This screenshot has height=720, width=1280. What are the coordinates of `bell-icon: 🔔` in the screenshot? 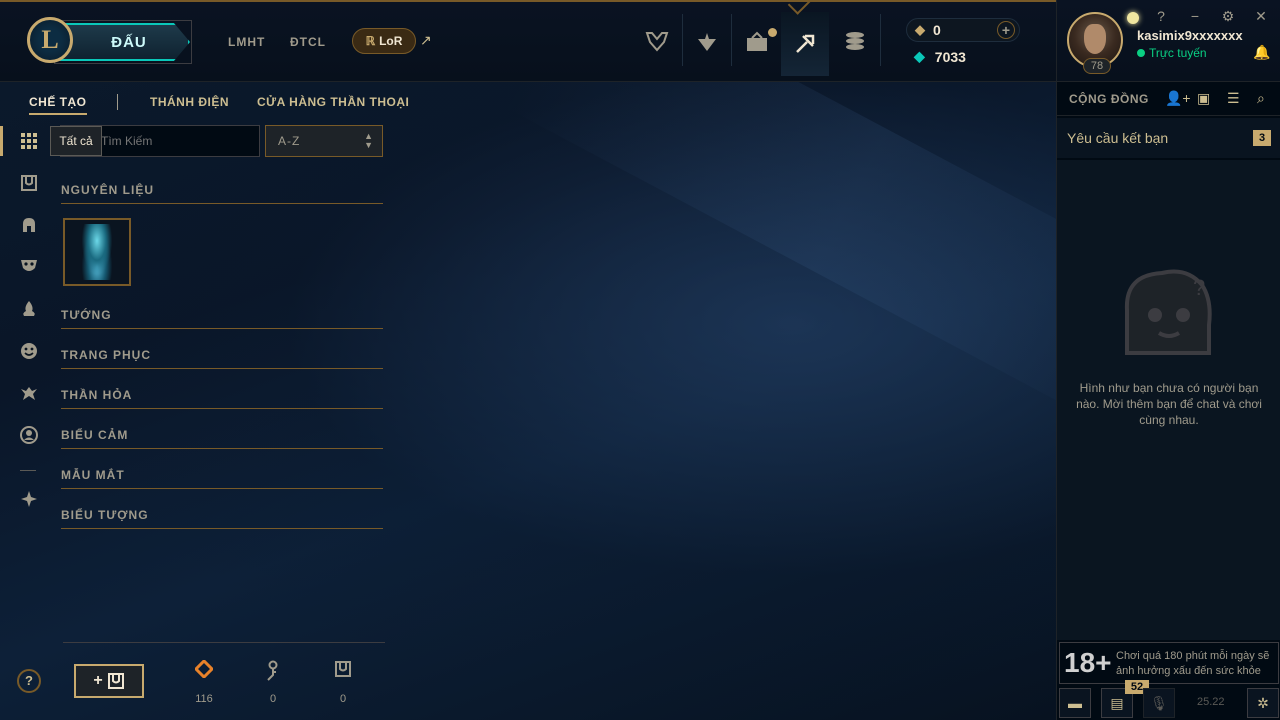 It's located at (1261, 52).